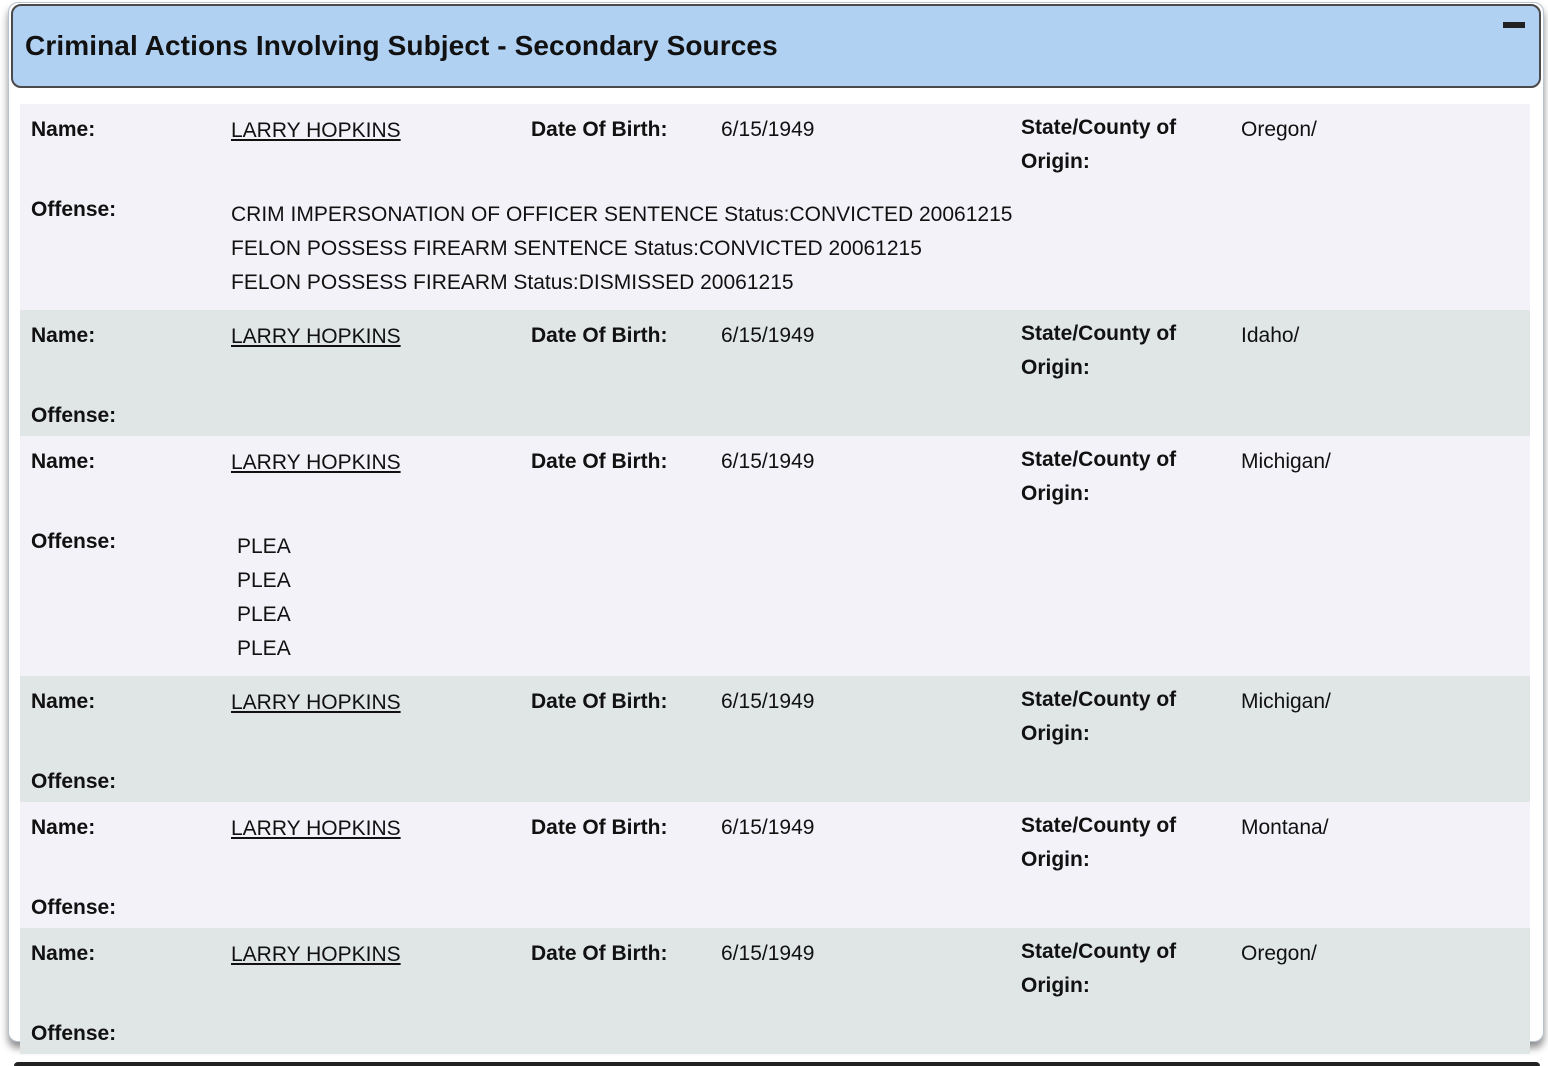  Describe the element at coordinates (1285, 827) in the screenshot. I see `origin-value: Montana/` at that location.